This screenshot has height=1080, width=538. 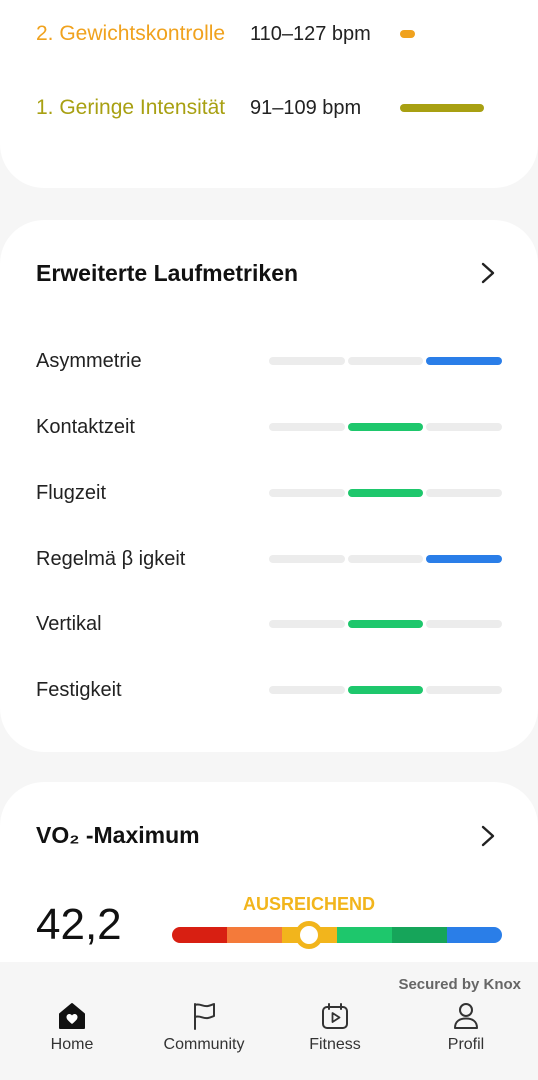 What do you see at coordinates (309, 935) in the screenshot?
I see `vo2-position-marker` at bounding box center [309, 935].